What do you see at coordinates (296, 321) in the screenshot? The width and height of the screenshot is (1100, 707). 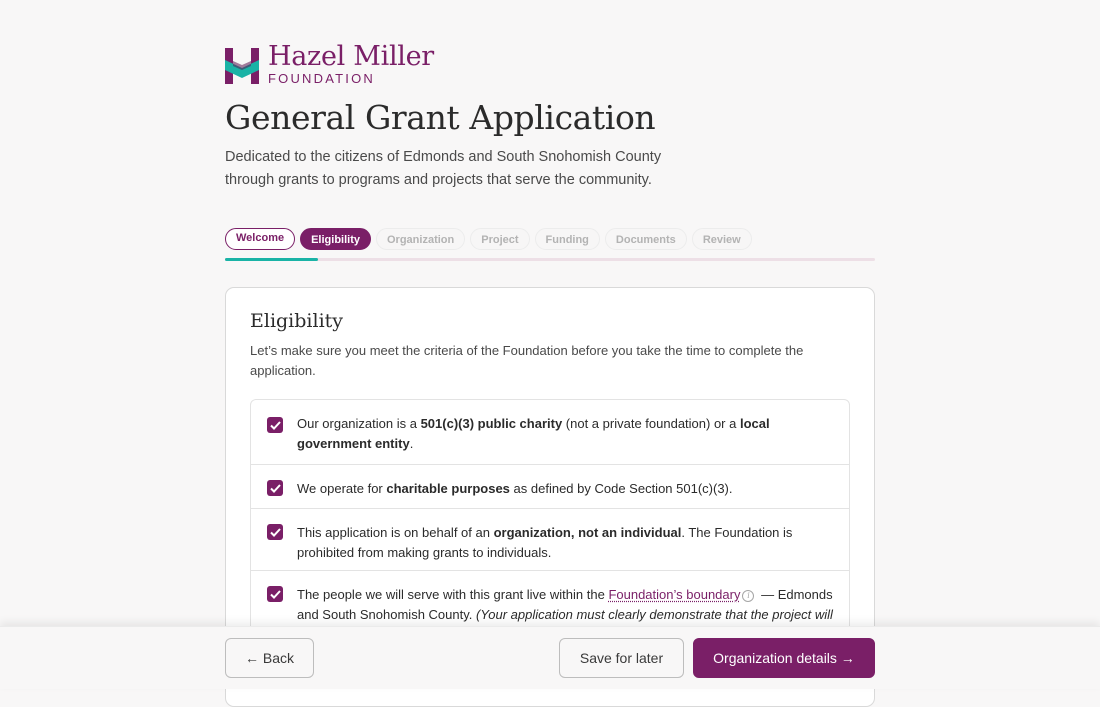 I see `card-title: Eligibility` at bounding box center [296, 321].